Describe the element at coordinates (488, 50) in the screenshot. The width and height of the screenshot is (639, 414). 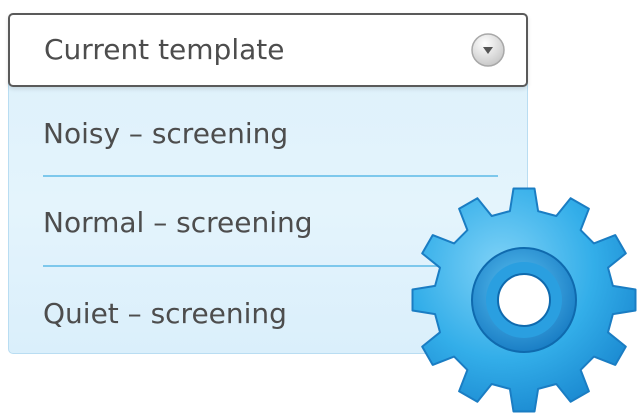
I see `chevron-down-icon` at that location.